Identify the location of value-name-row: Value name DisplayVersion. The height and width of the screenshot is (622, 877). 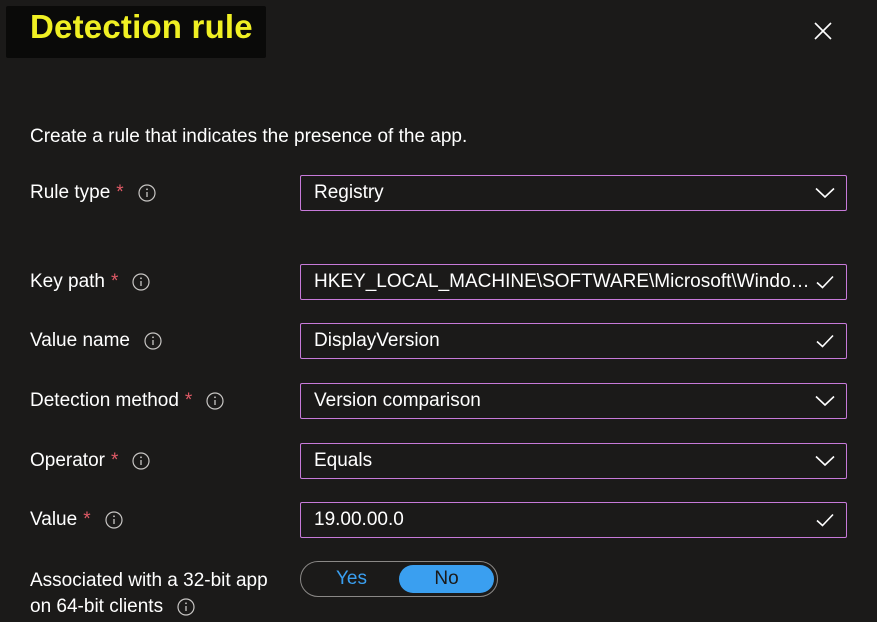
(438, 341).